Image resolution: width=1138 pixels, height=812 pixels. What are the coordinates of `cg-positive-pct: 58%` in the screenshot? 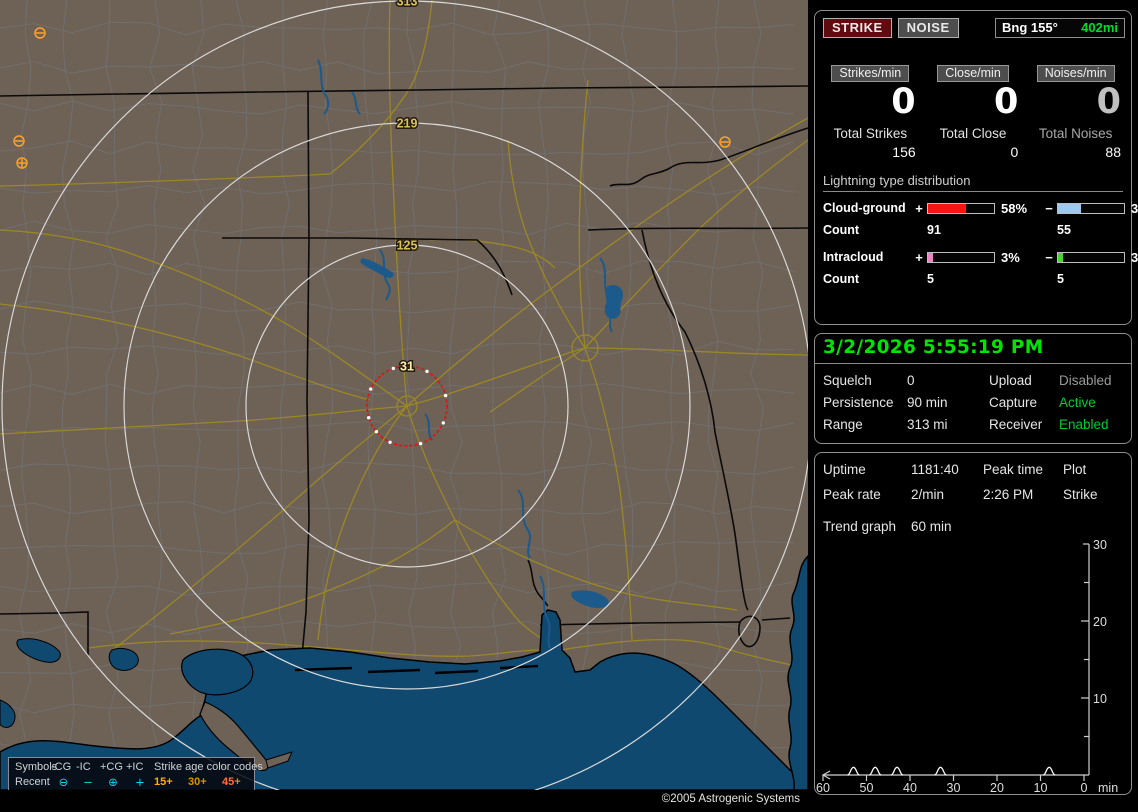 It's located at (1014, 208).